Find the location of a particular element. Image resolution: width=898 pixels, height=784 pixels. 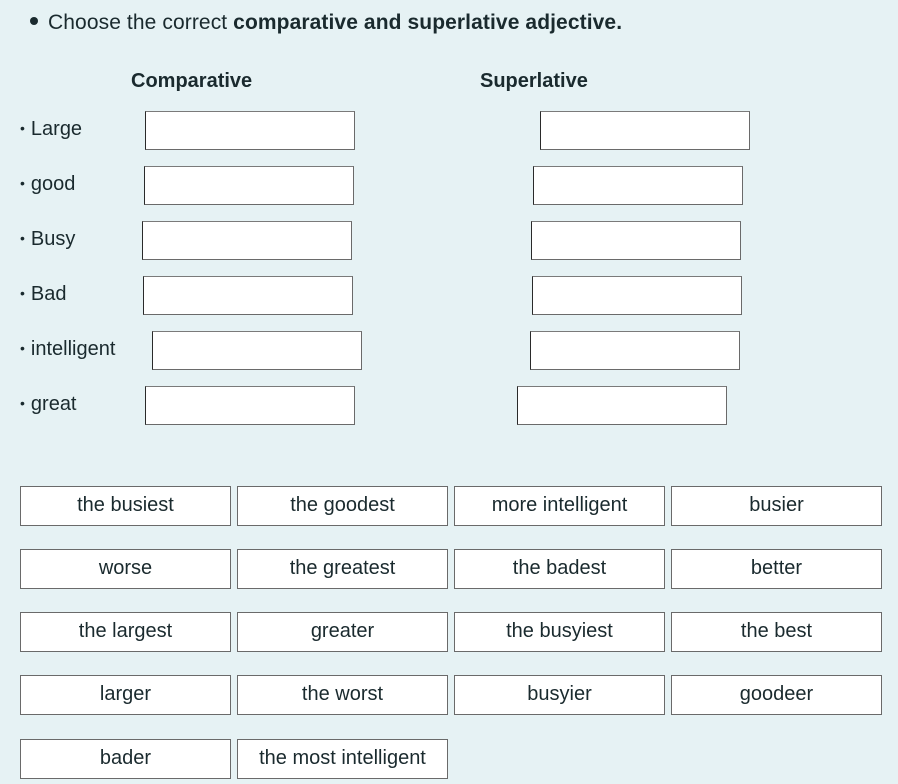

superlative-drop-great is located at coordinates (622, 405).